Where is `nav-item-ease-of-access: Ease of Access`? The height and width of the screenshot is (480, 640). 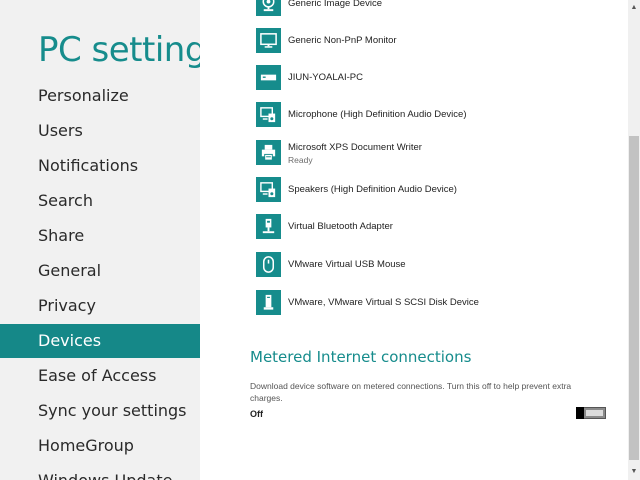 nav-item-ease-of-access: Ease of Access is located at coordinates (100, 376).